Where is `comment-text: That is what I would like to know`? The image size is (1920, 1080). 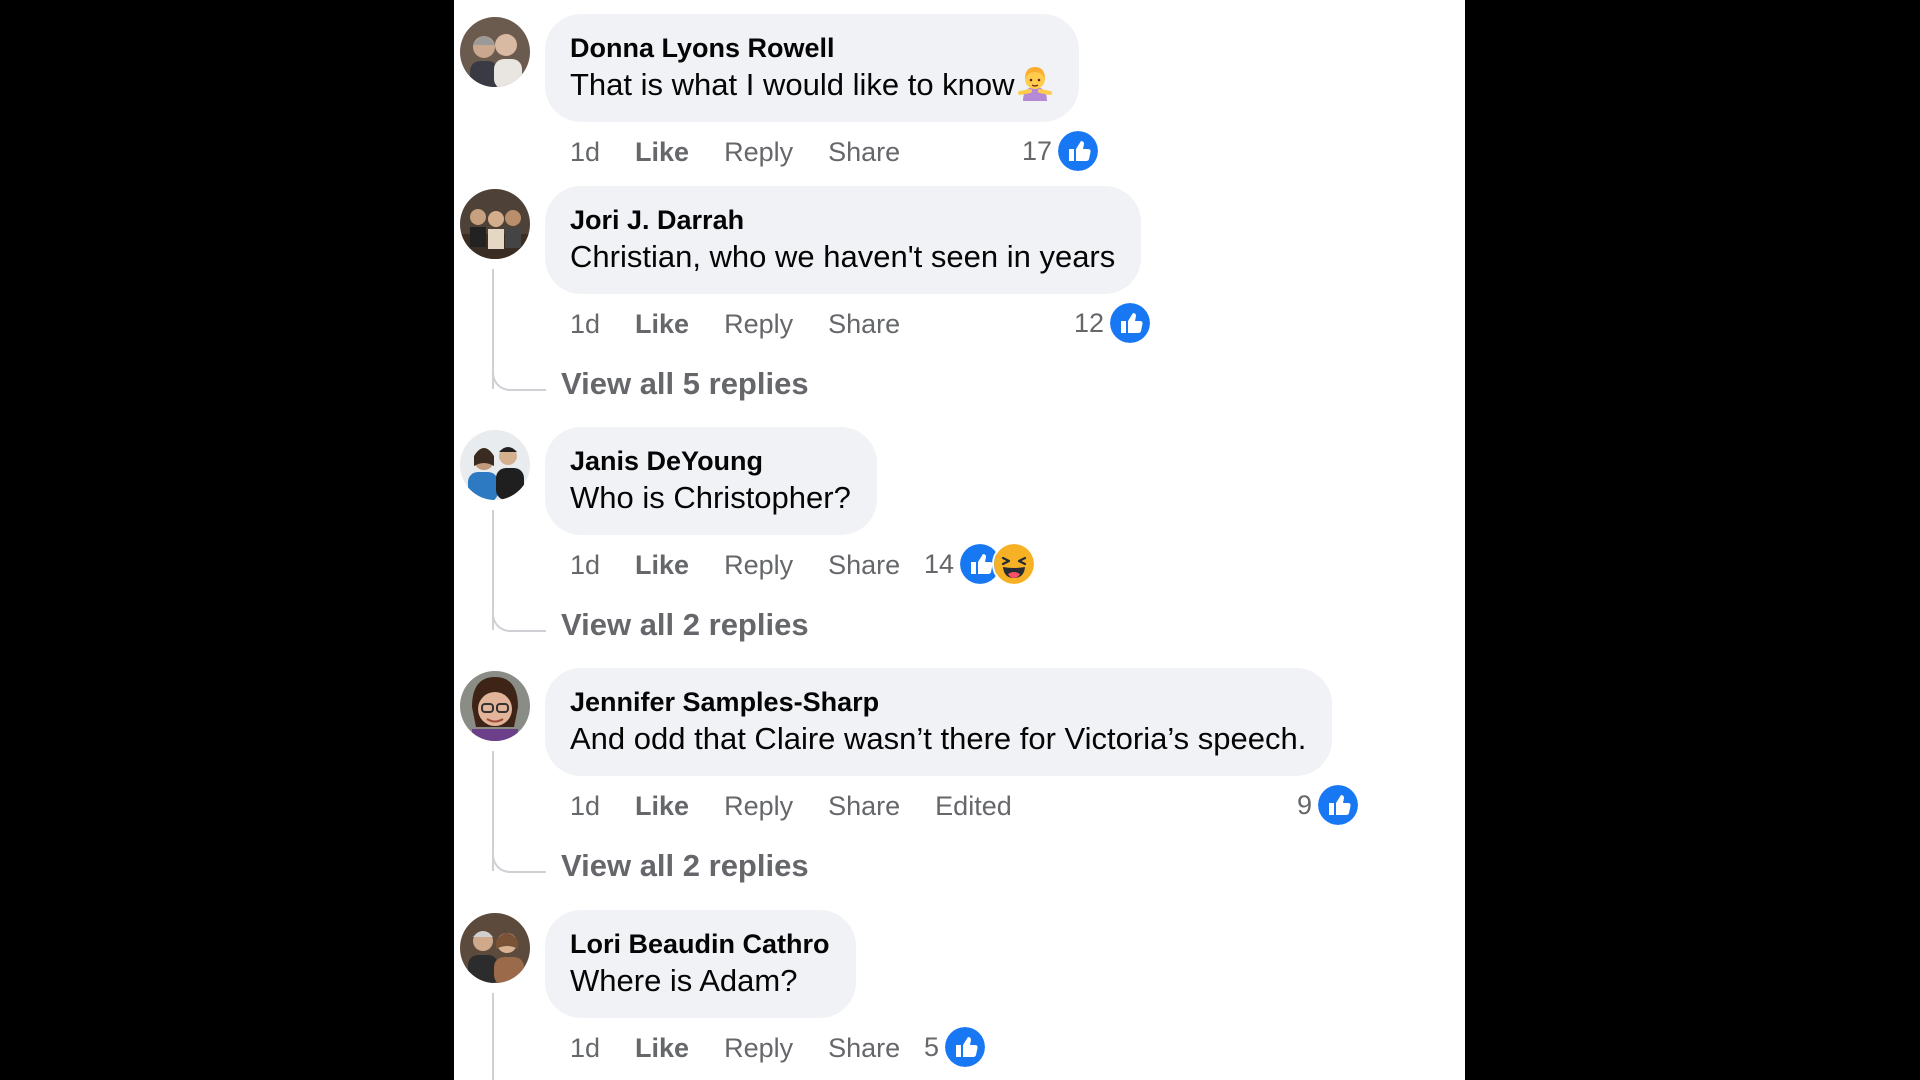
comment-text: That is what I would like to know is located at coordinates (811, 85).